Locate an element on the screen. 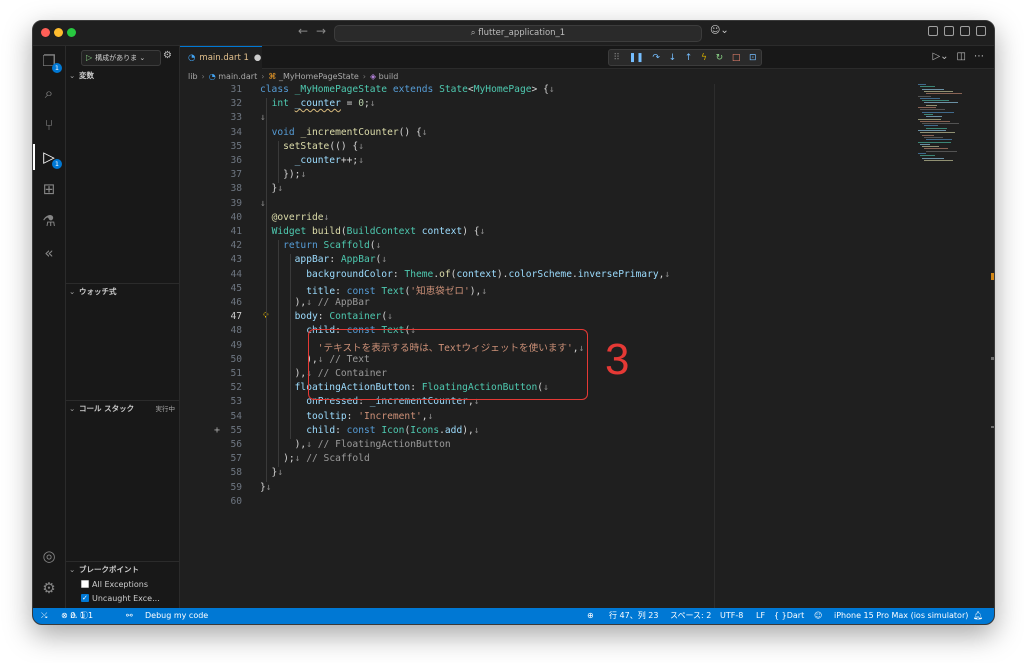  line-number: 56 is located at coordinates (218, 444).